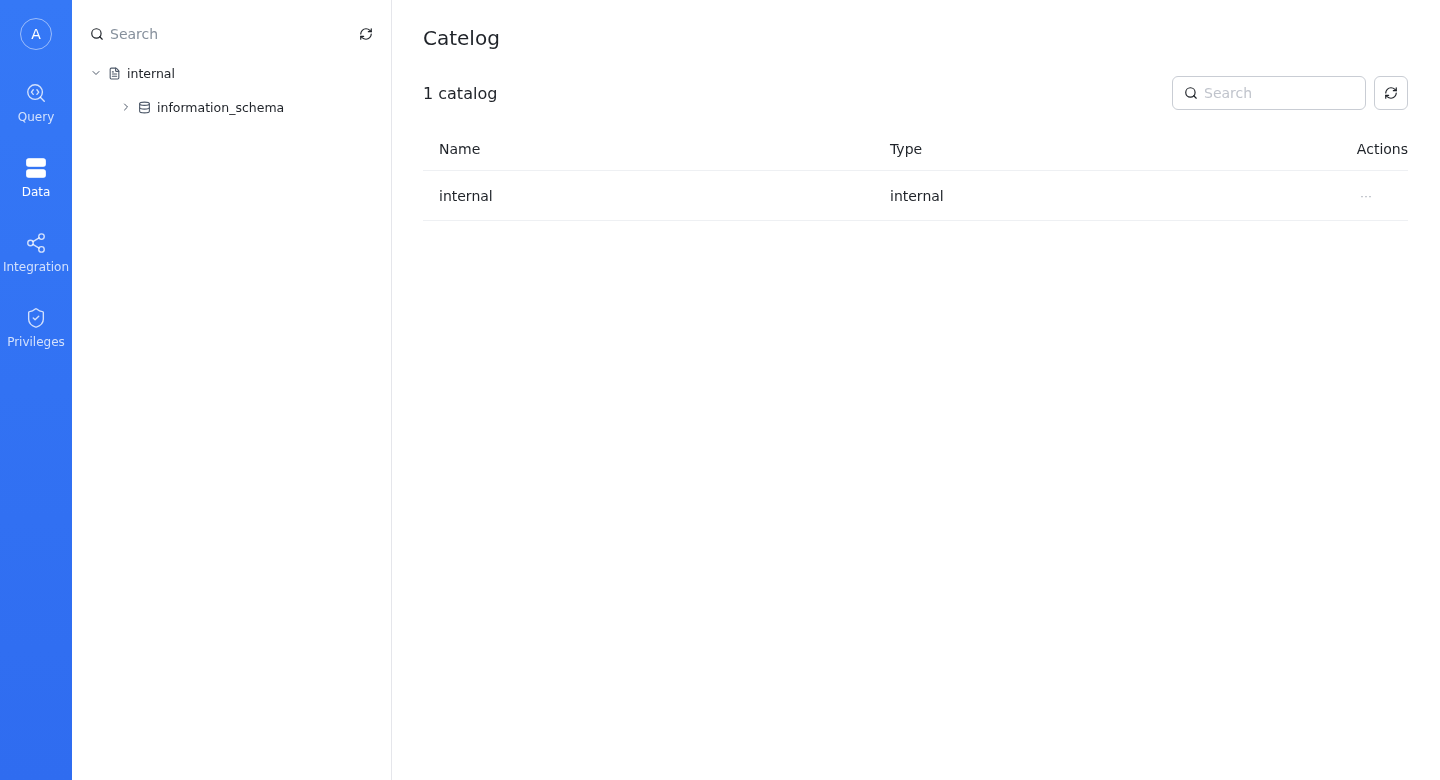  I want to click on nav-item: Data, so click(36, 187).